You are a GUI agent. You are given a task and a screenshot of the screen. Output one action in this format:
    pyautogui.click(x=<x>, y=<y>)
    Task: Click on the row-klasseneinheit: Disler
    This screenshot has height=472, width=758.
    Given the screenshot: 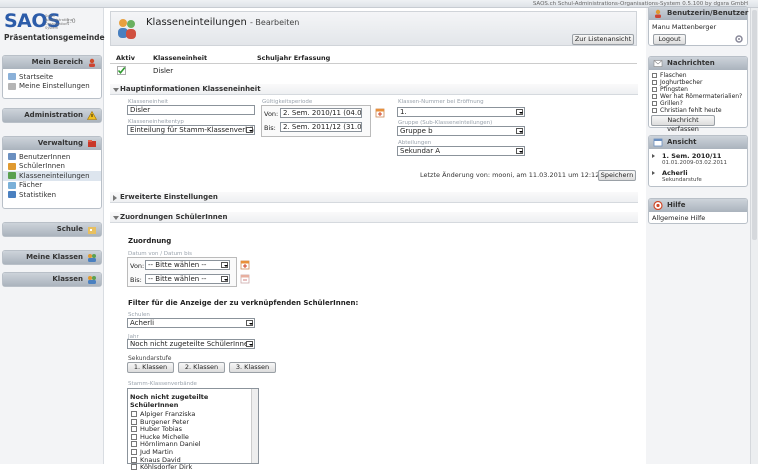 What is the action you would take?
    pyautogui.click(x=163, y=71)
    